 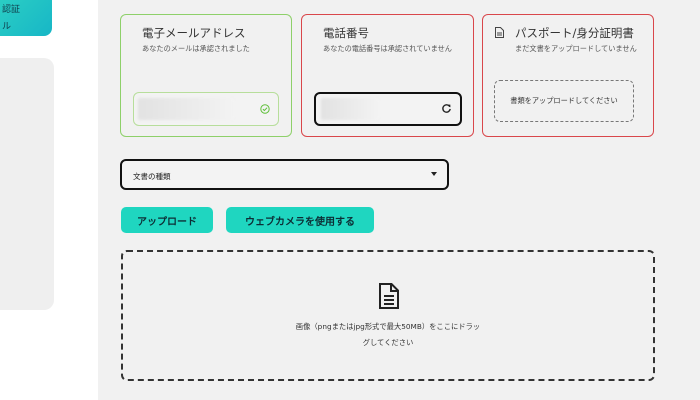 I want to click on sidebar-item-label-line1: 認証, so click(x=11, y=10).